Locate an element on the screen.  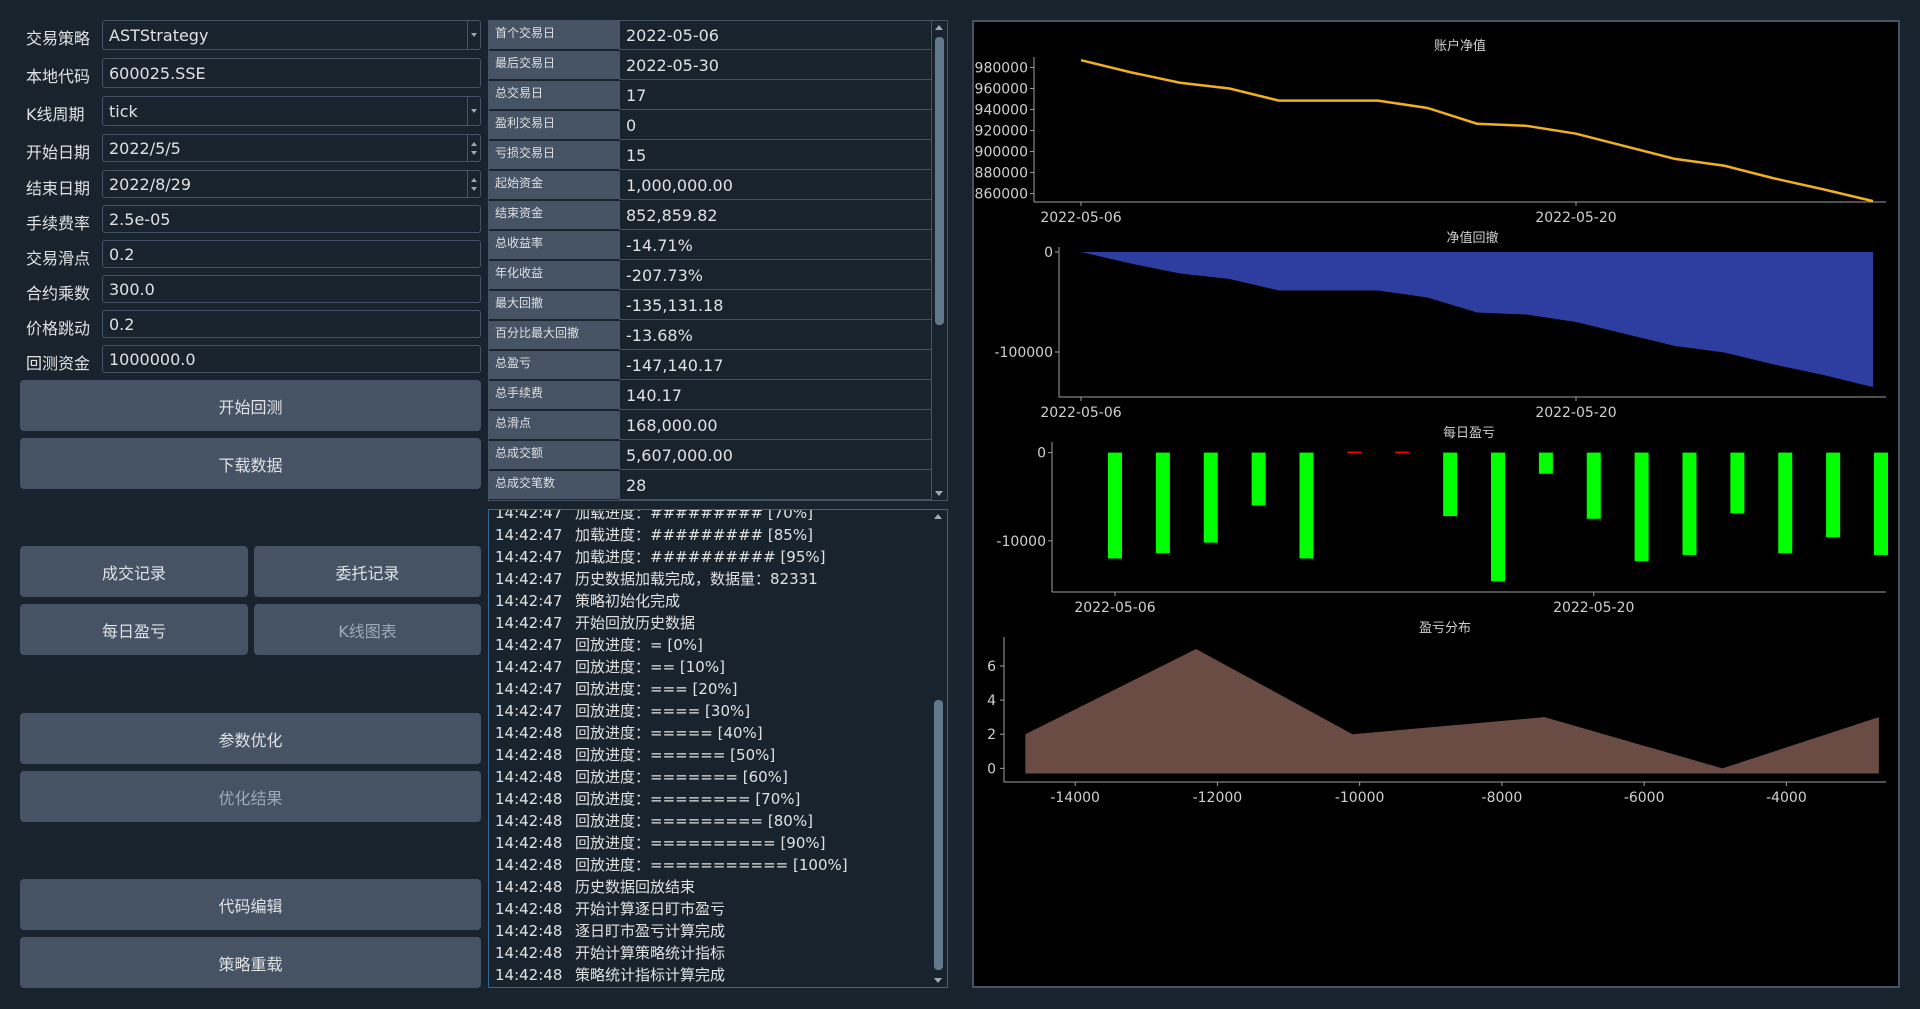
capital-input: 1000000.0 is located at coordinates (291, 359).